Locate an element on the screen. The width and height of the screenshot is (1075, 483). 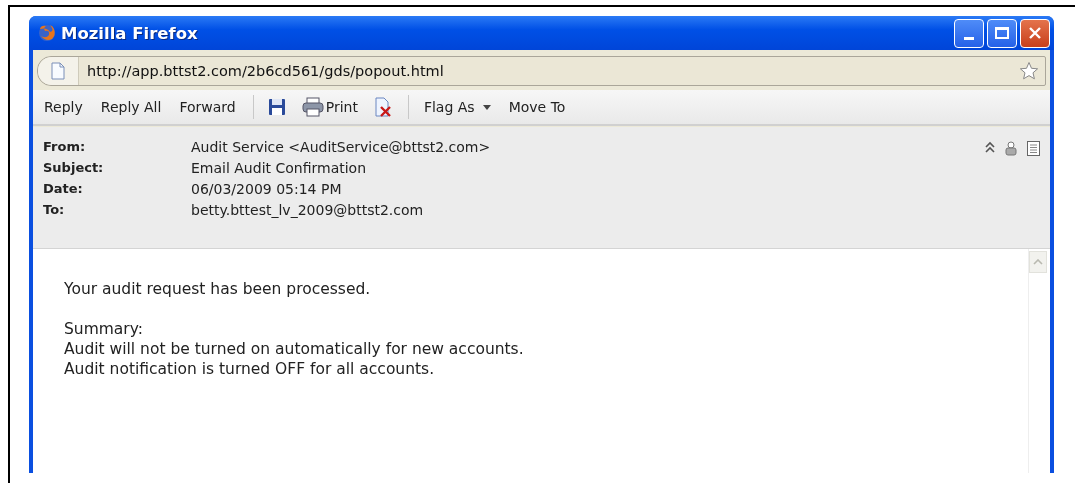
document-cross-icon is located at coordinates (382, 107).